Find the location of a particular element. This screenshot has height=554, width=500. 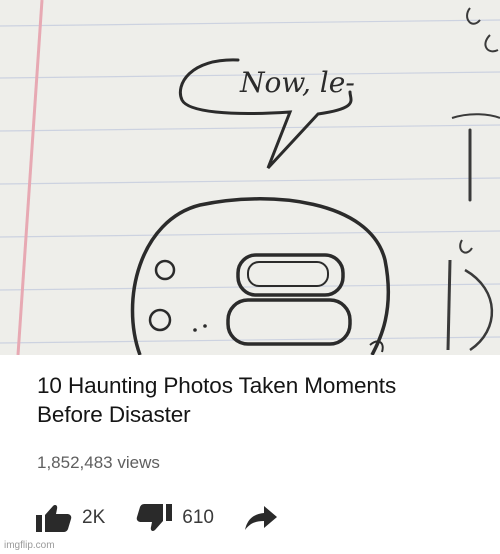

action-bar: 2K 610 is located at coordinates (156, 518).